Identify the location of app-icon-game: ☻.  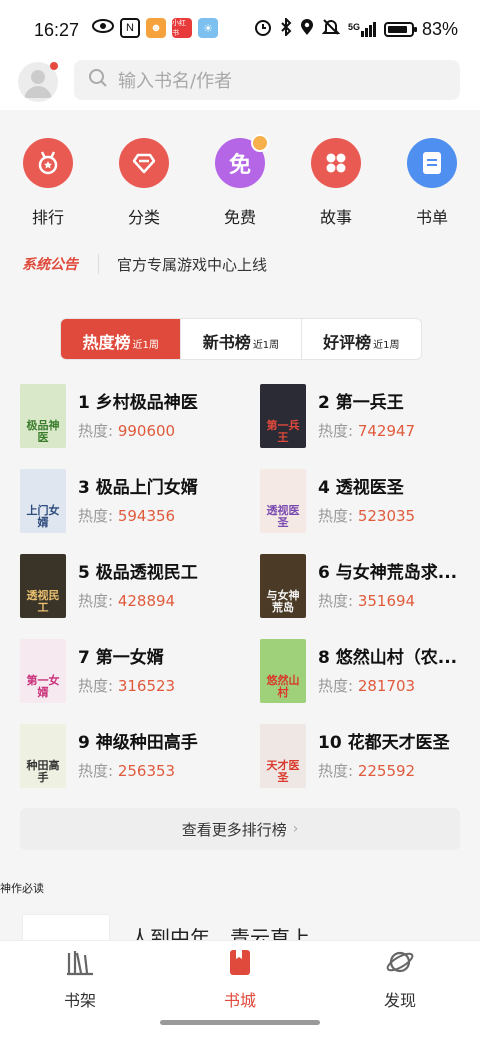
(156, 28).